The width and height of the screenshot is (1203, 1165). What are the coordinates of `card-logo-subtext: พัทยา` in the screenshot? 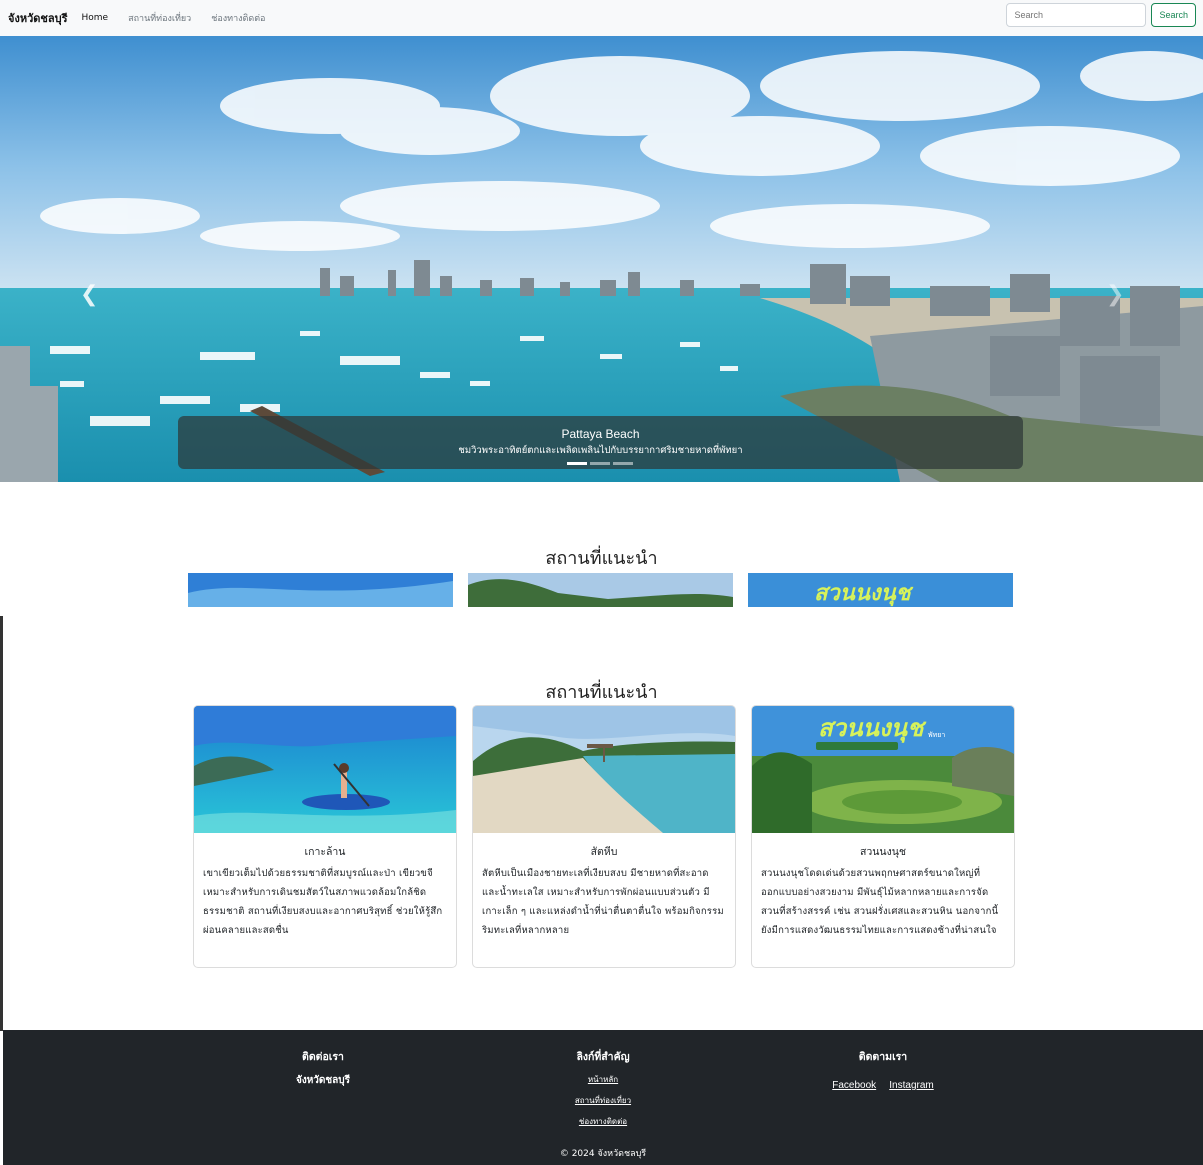 It's located at (936, 735).